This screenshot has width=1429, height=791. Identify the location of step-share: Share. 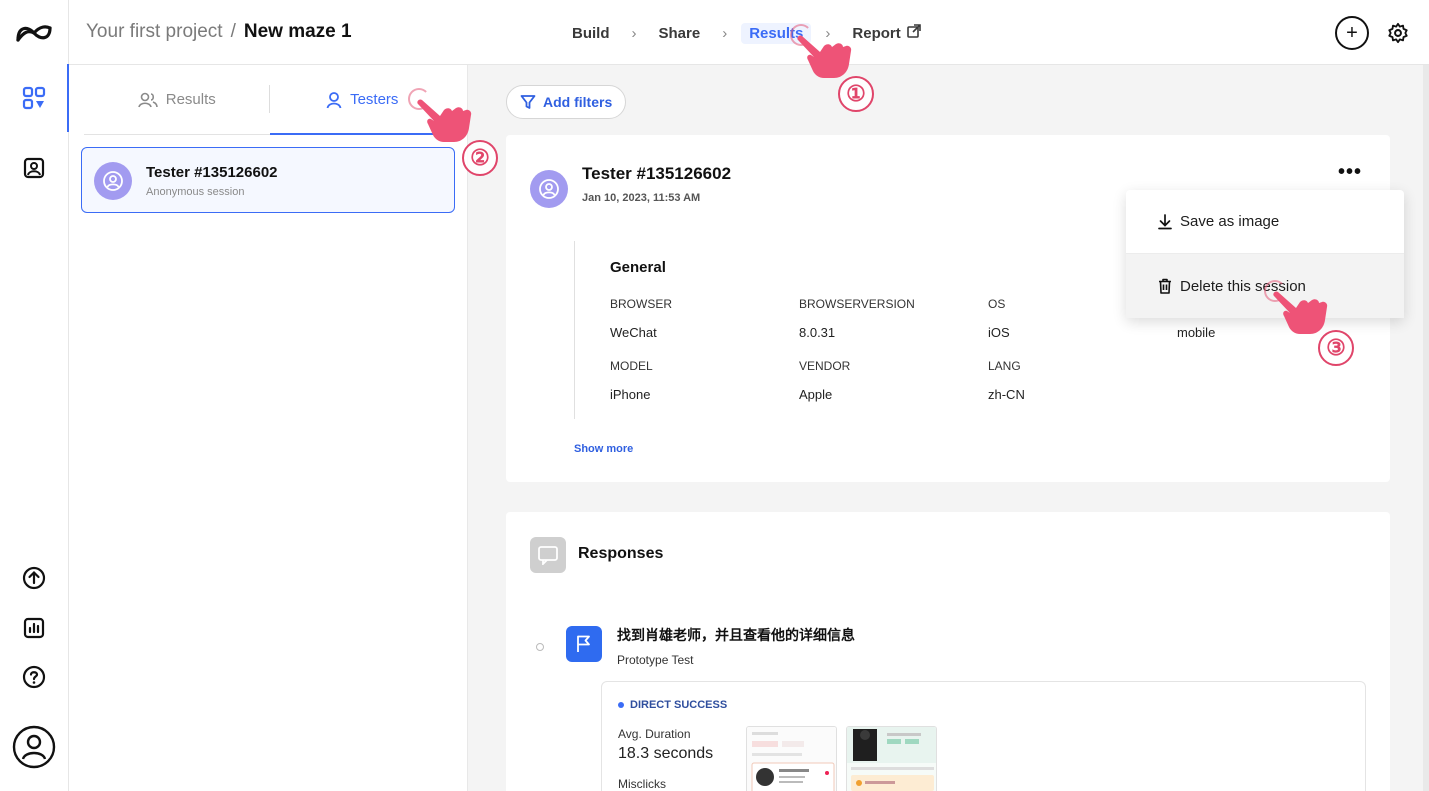
(680, 33).